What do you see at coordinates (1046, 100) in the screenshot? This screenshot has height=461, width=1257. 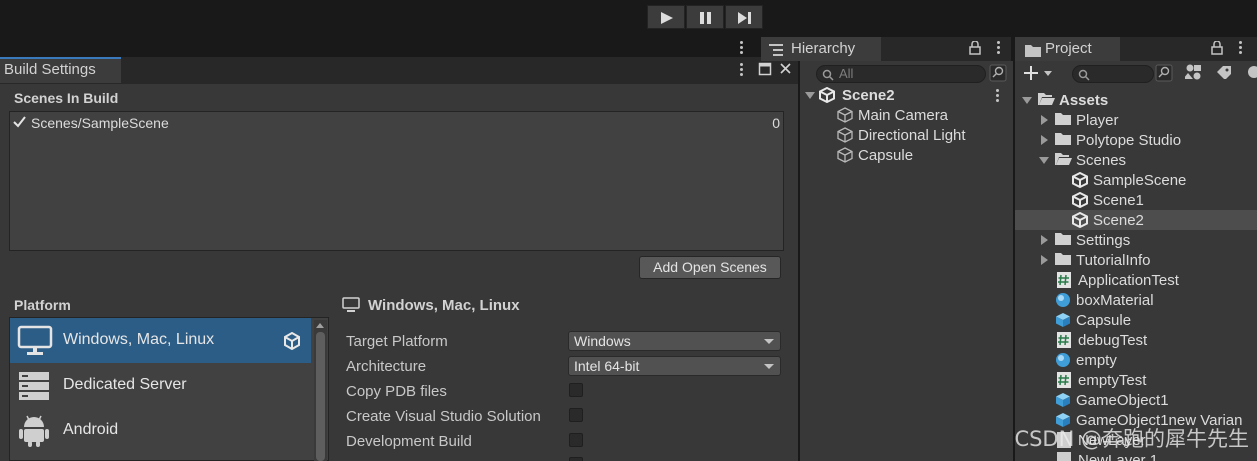 I see `folder-open-icon` at bounding box center [1046, 100].